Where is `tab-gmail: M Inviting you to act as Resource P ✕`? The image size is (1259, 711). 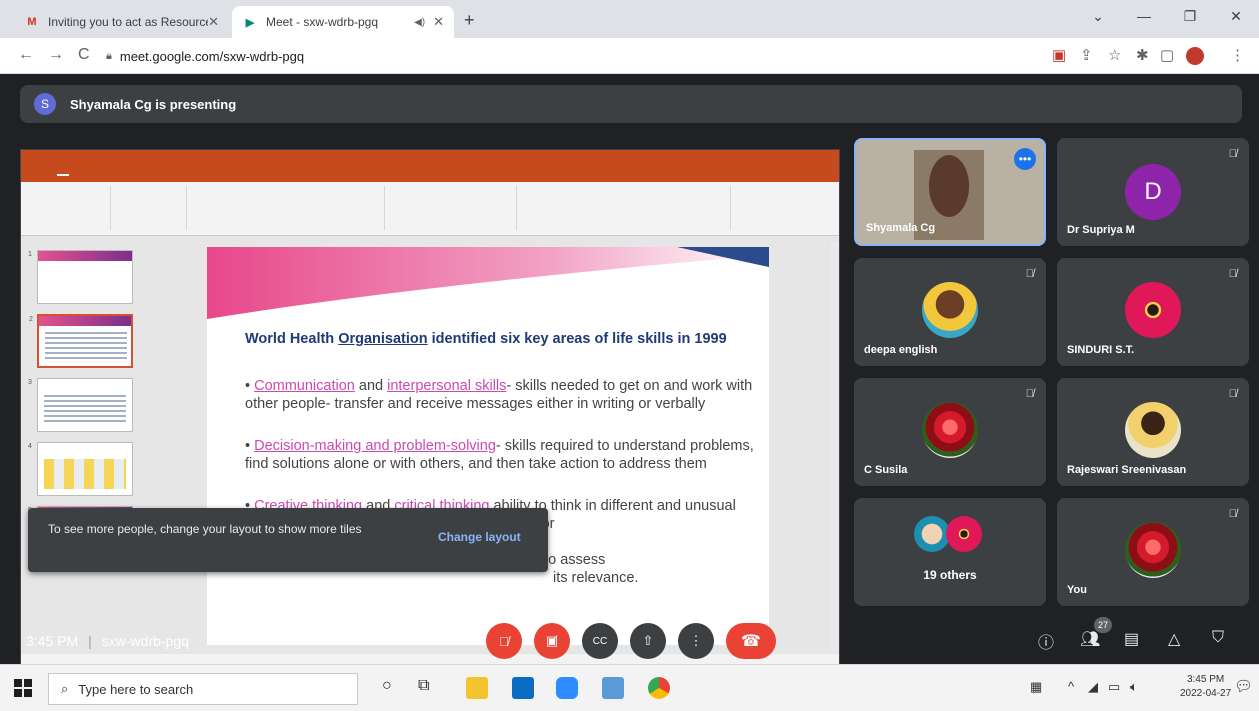
tab-gmail: M Inviting you to act as Resource P ✕ is located at coordinates (121, 22).